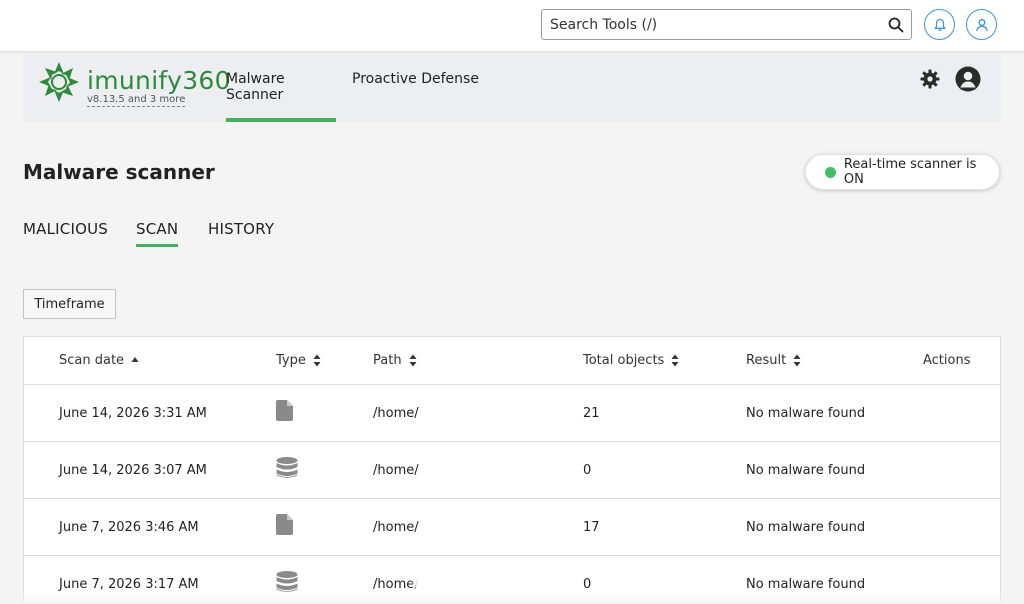 The image size is (1024, 604). What do you see at coordinates (129, 584) in the screenshot?
I see `scan-date-cell: June 7, 2026 3:17 AM` at bounding box center [129, 584].